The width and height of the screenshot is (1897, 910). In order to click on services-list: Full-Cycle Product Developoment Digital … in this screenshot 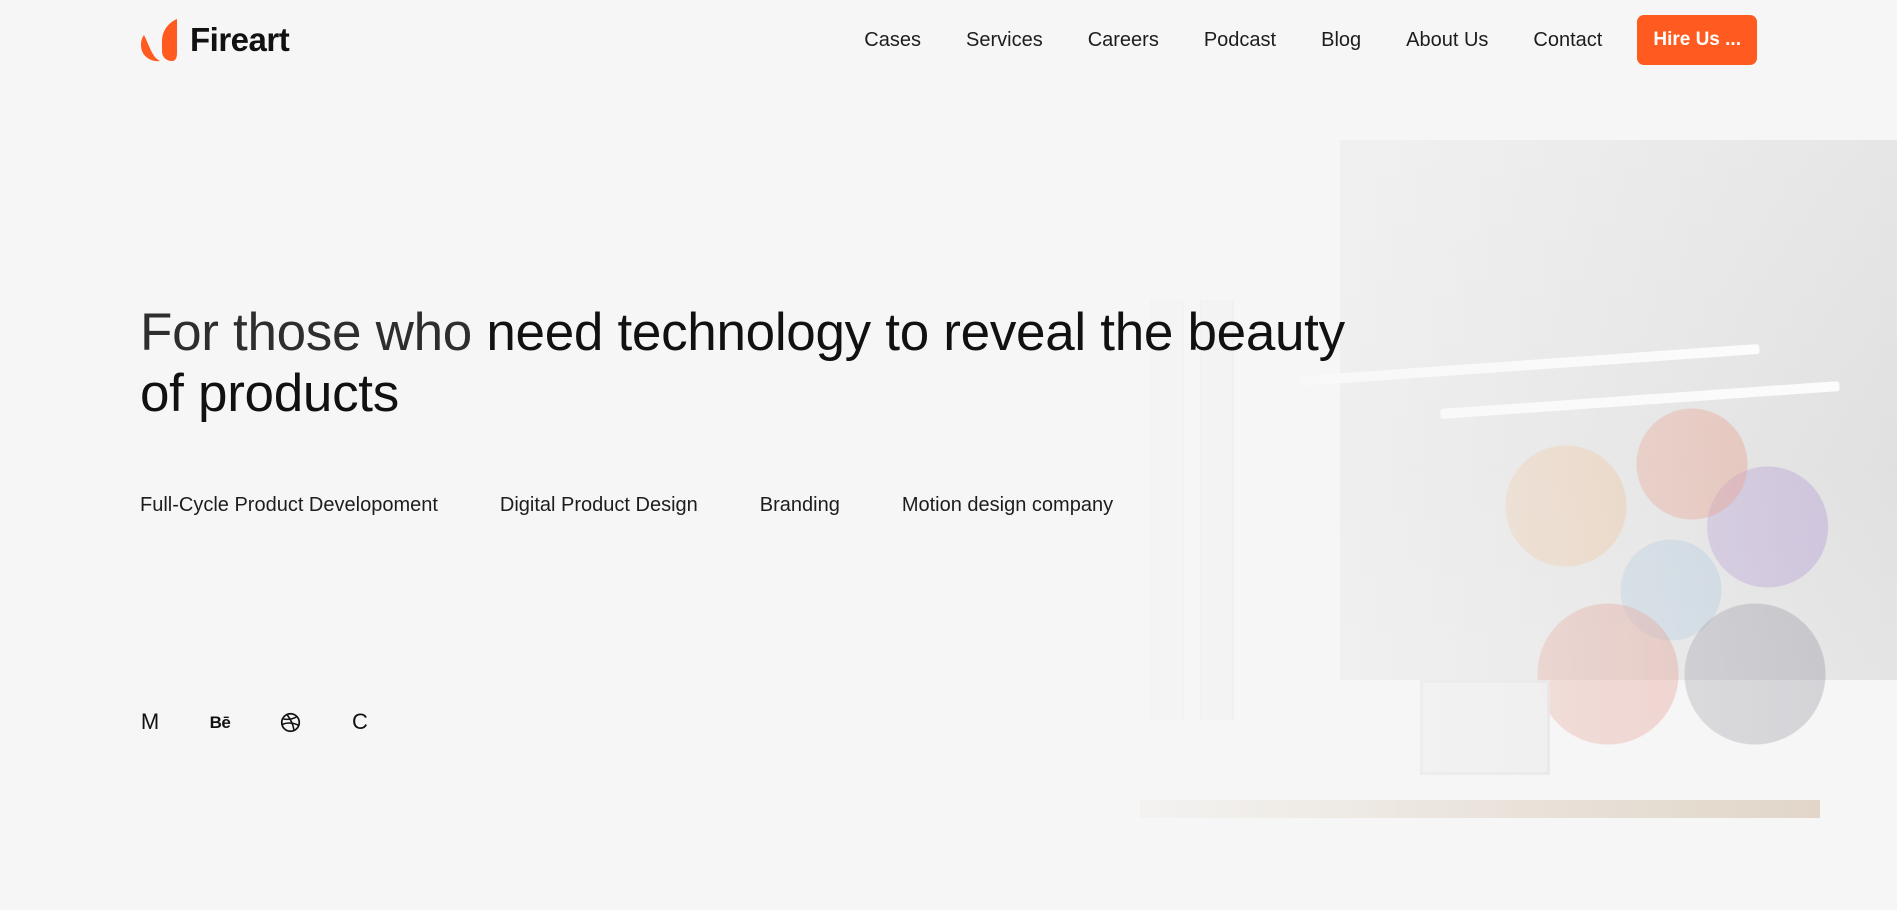, I will do `click(626, 505)`.